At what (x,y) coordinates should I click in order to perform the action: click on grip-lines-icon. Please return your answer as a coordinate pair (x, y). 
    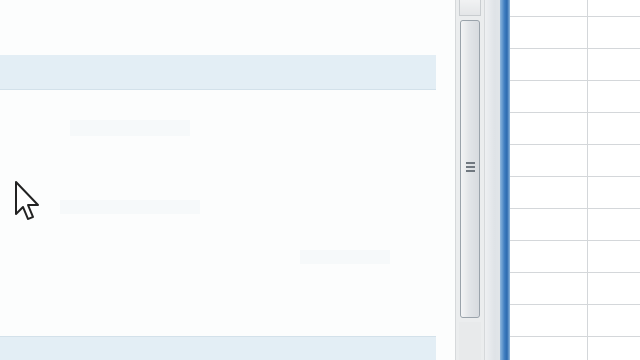
    Looking at the image, I should click on (470, 167).